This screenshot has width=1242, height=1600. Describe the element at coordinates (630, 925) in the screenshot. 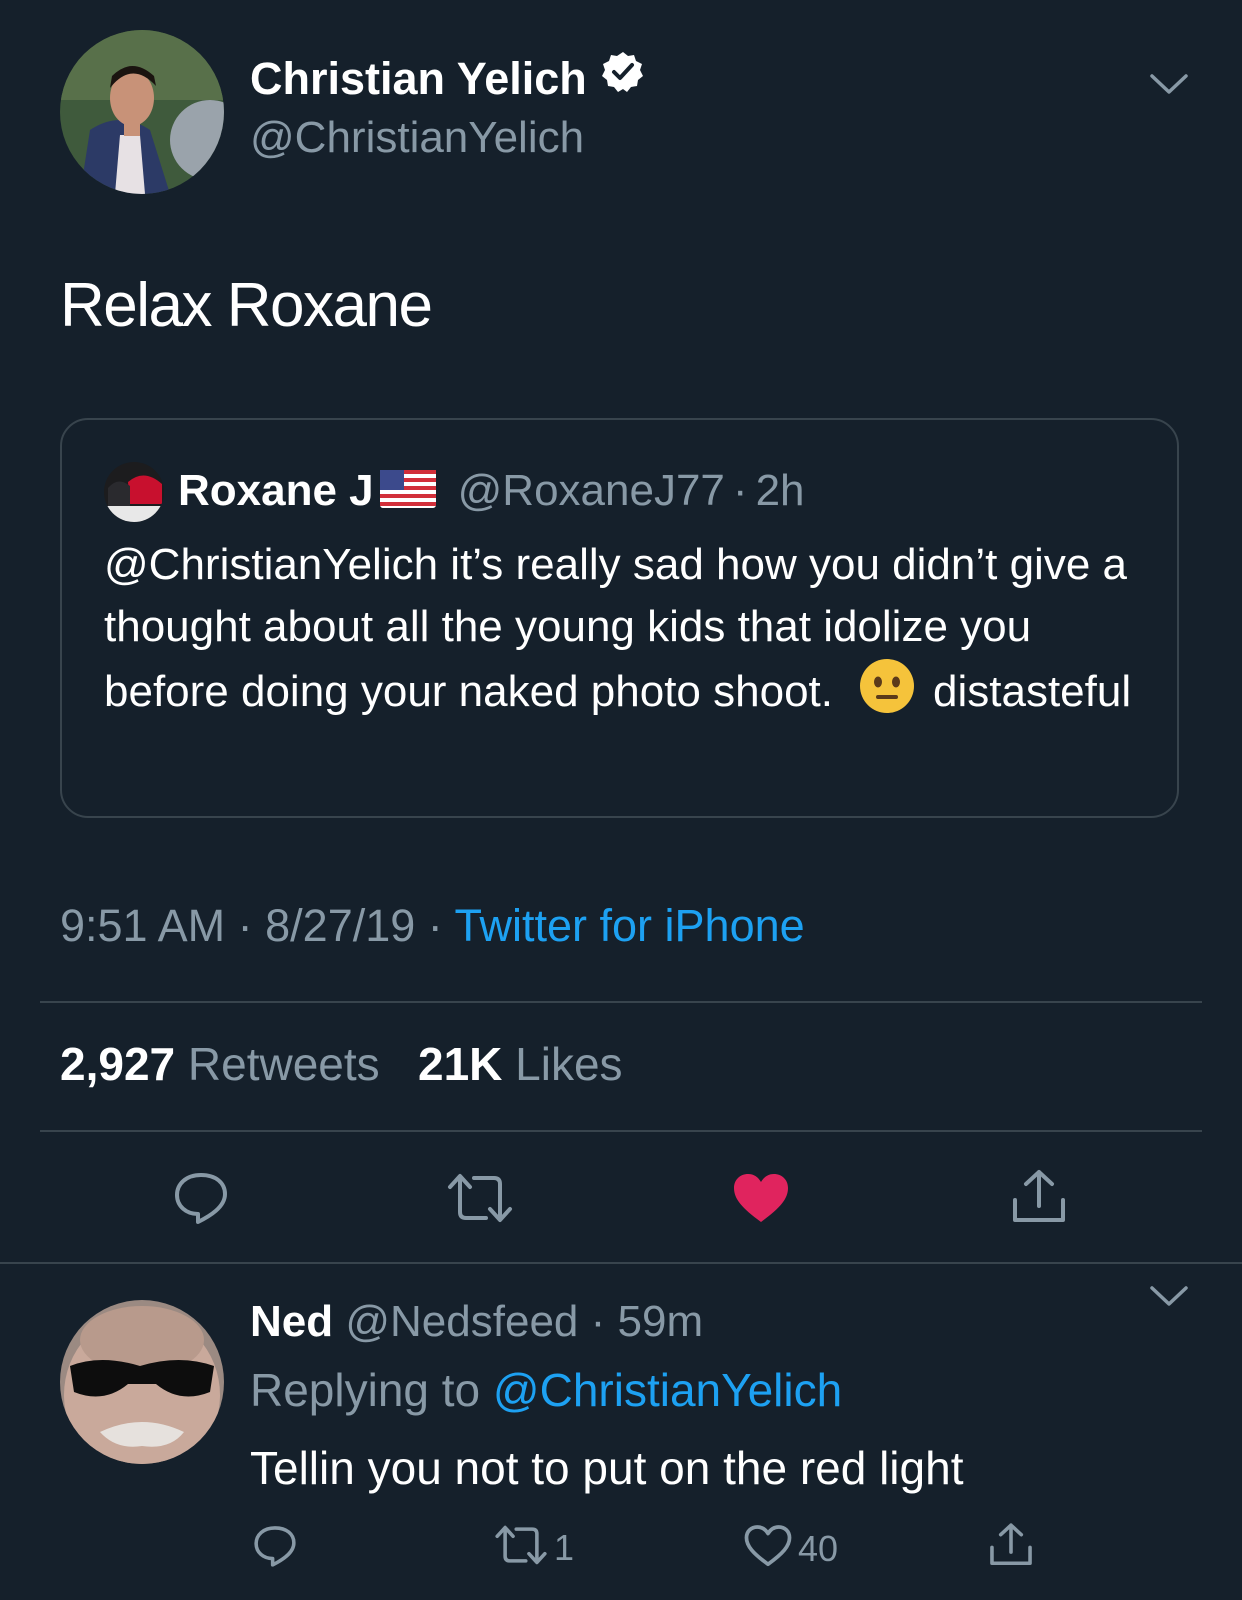

I see `tweet-source-link: Twitter for iPhone` at that location.